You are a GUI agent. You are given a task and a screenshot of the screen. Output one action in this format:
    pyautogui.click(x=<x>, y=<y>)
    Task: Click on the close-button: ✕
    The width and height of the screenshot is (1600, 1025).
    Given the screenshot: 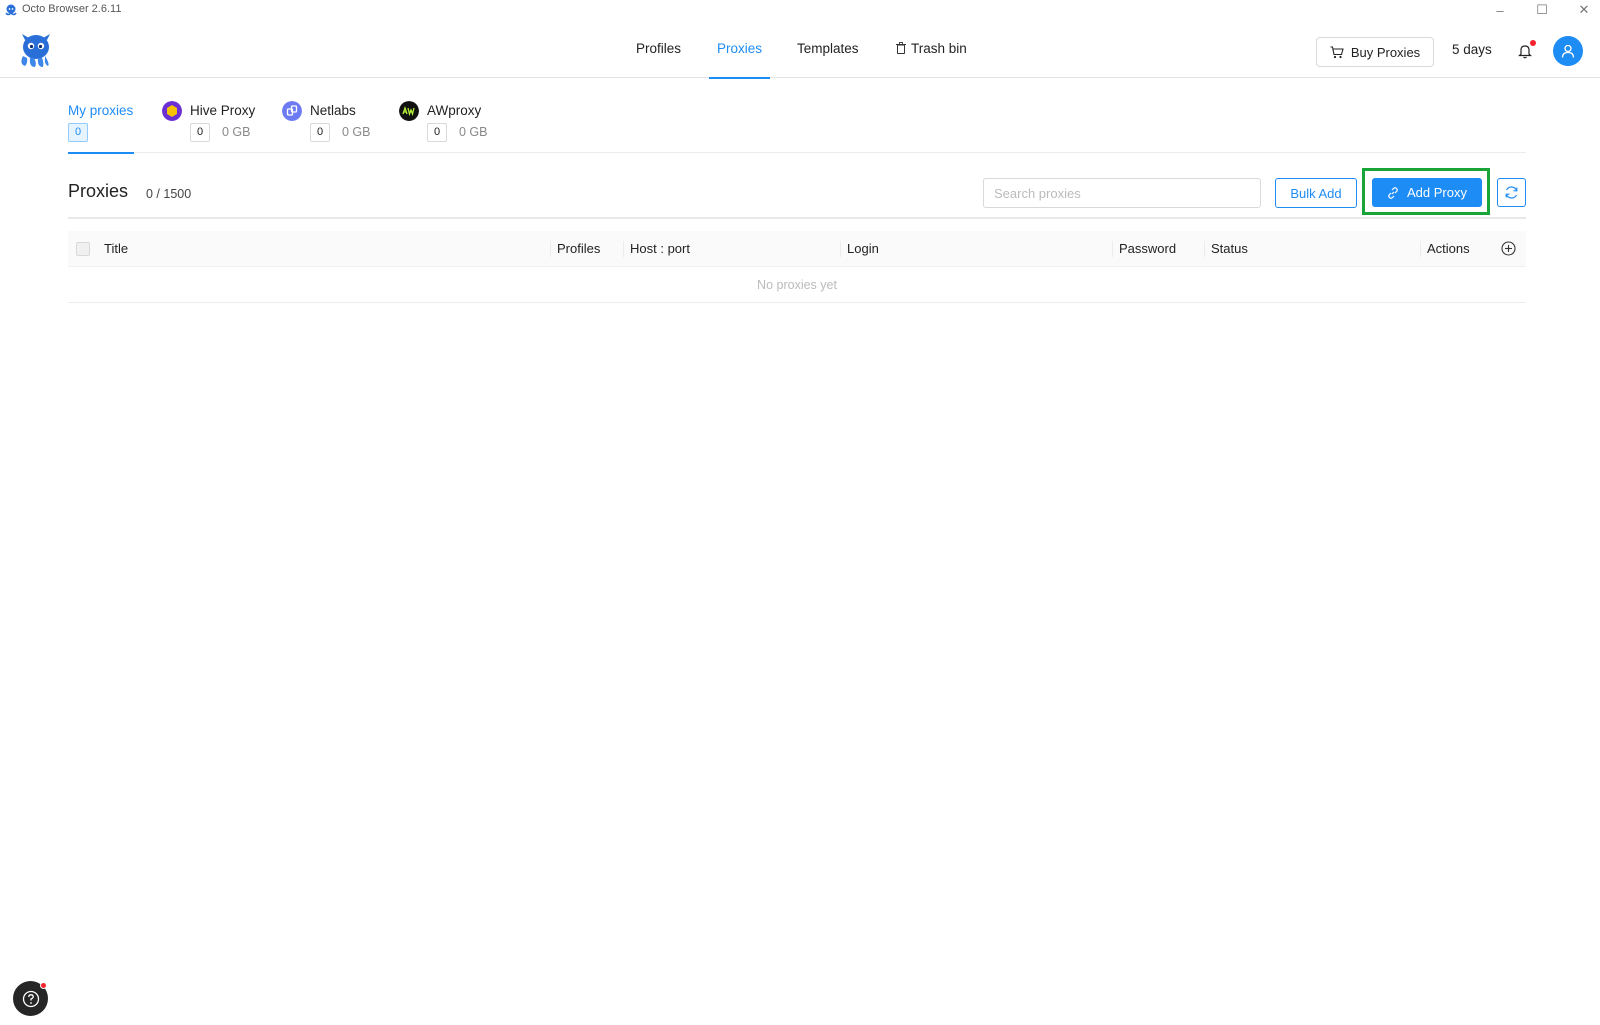 What is the action you would take?
    pyautogui.click(x=1582, y=10)
    